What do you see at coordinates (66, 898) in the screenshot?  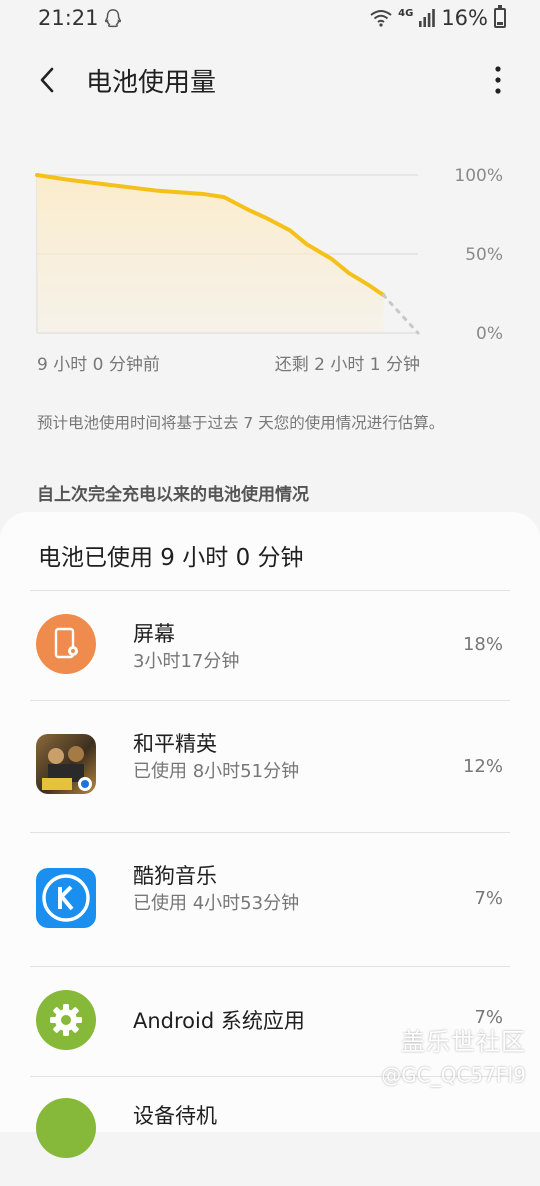 I see `kugou-icon` at bounding box center [66, 898].